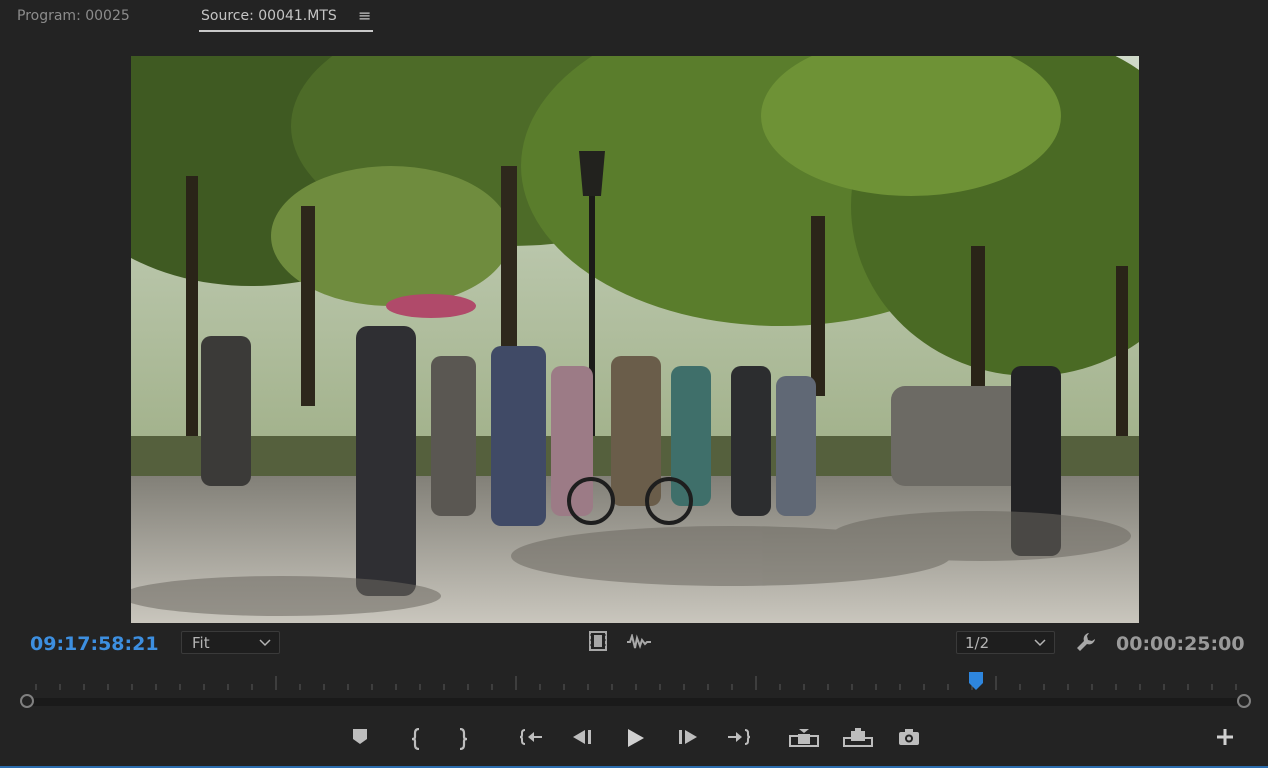 Image resolution: width=1268 pixels, height=768 pixels. I want to click on time-ruler, so click(636, 683).